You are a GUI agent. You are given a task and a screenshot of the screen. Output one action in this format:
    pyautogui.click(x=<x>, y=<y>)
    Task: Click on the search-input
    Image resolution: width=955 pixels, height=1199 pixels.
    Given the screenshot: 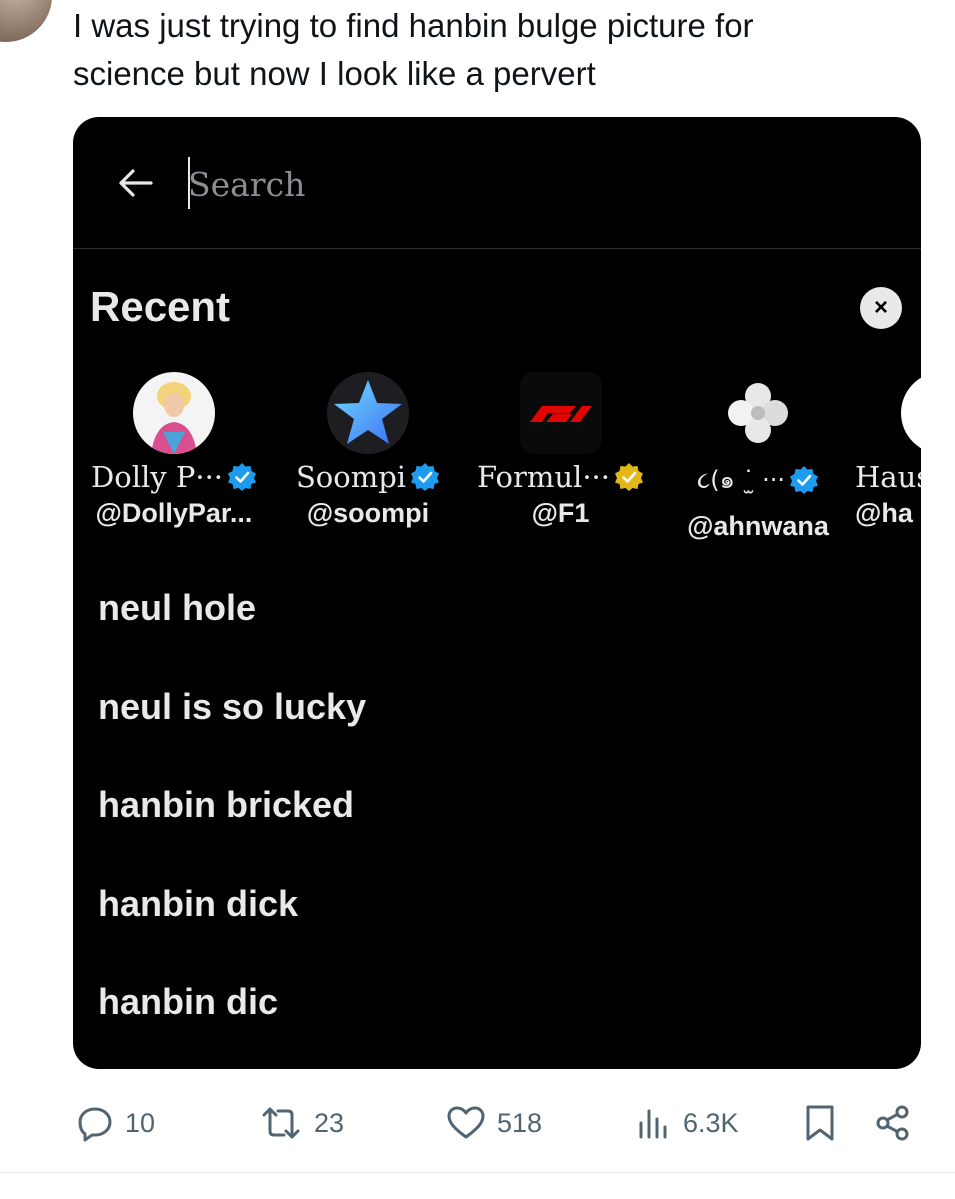 What is the action you would take?
    pyautogui.click(x=488, y=184)
    